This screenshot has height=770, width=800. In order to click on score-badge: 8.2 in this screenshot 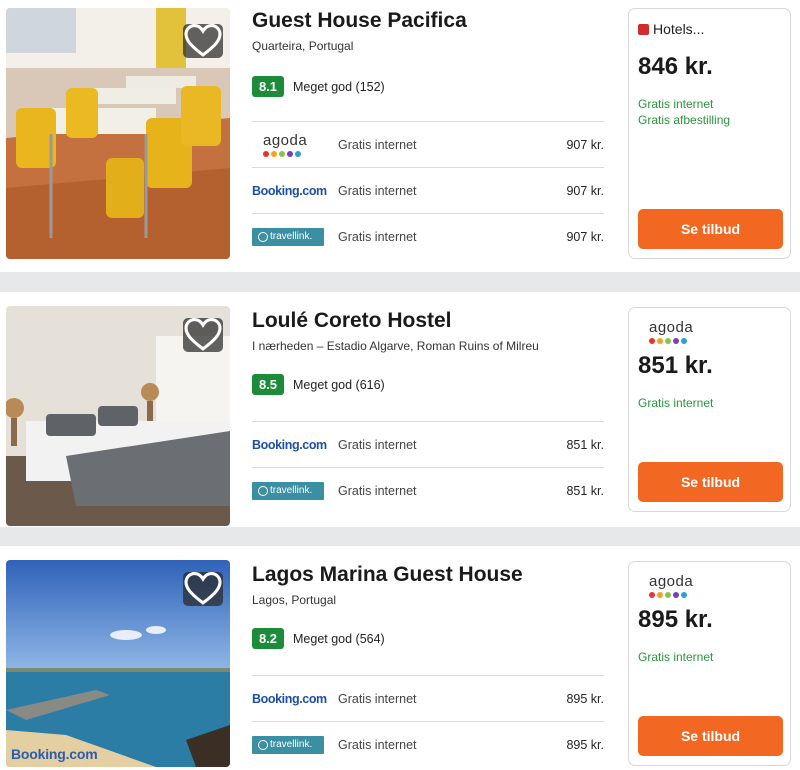, I will do `click(268, 638)`.